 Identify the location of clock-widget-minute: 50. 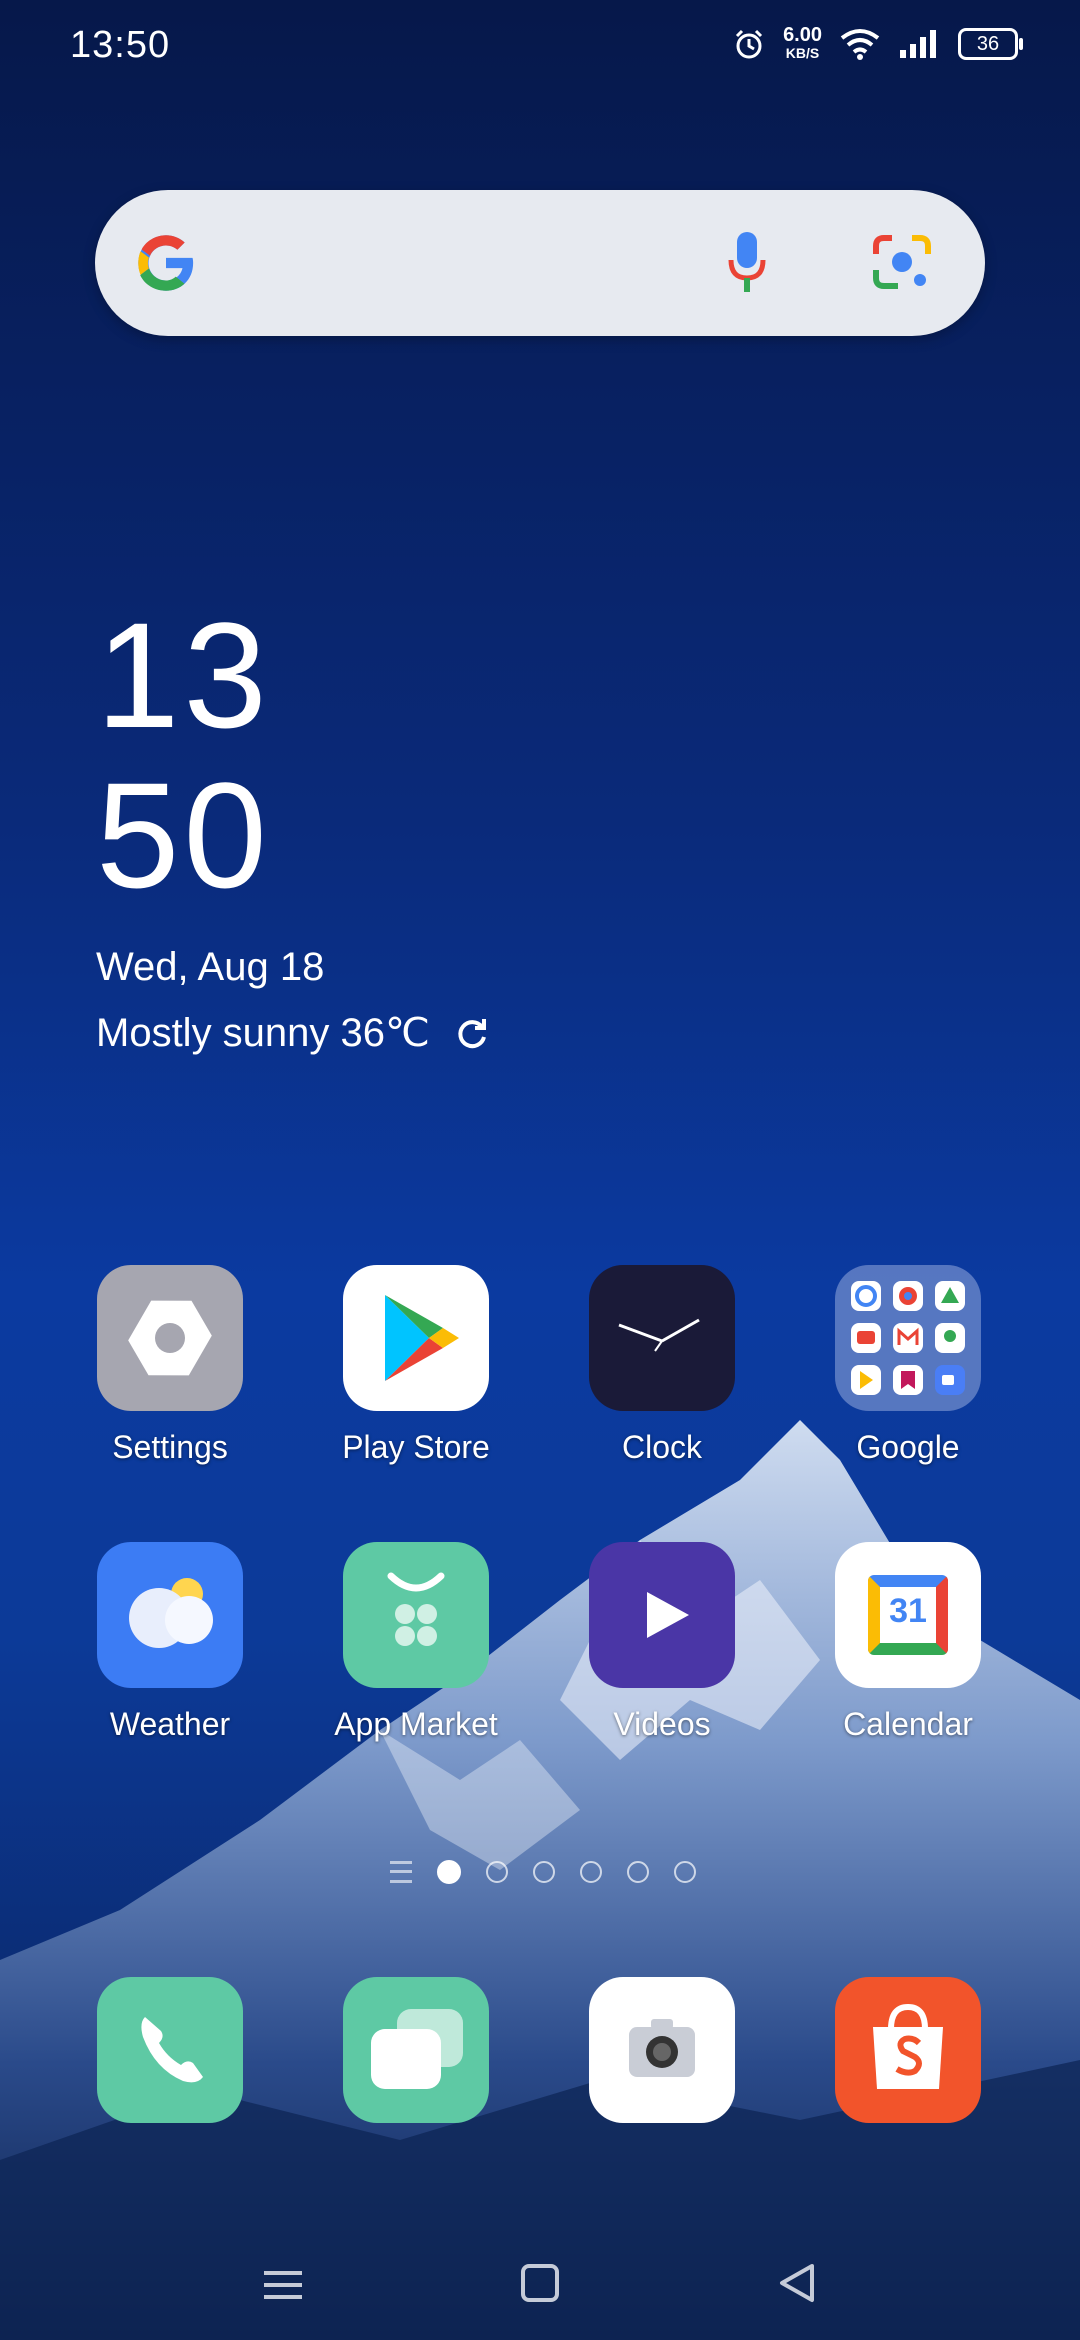
(183, 835).